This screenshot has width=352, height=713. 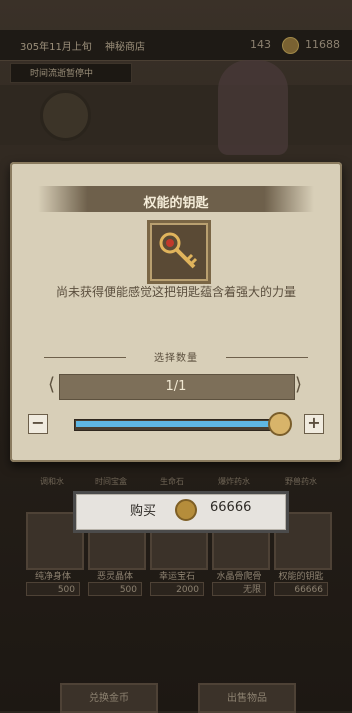 What do you see at coordinates (56, 47) in the screenshot?
I see `game-date: 305年11月上旬` at bounding box center [56, 47].